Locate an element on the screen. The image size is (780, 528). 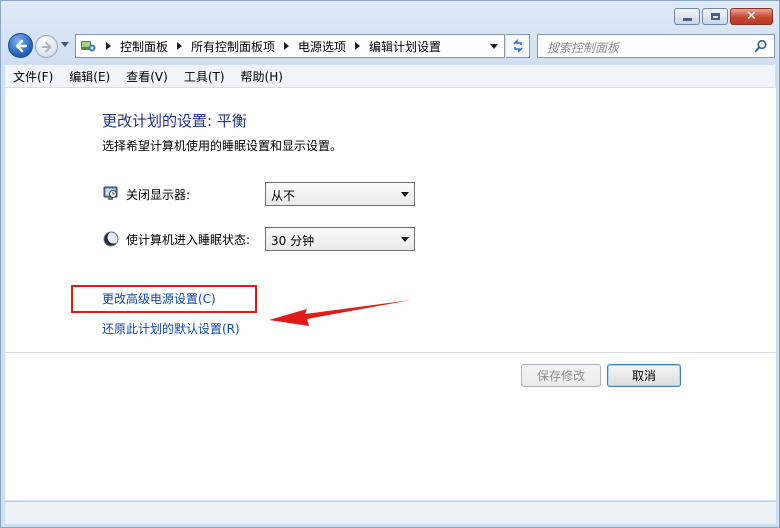
display-off-label: 关闭显示器: is located at coordinates (158, 194).